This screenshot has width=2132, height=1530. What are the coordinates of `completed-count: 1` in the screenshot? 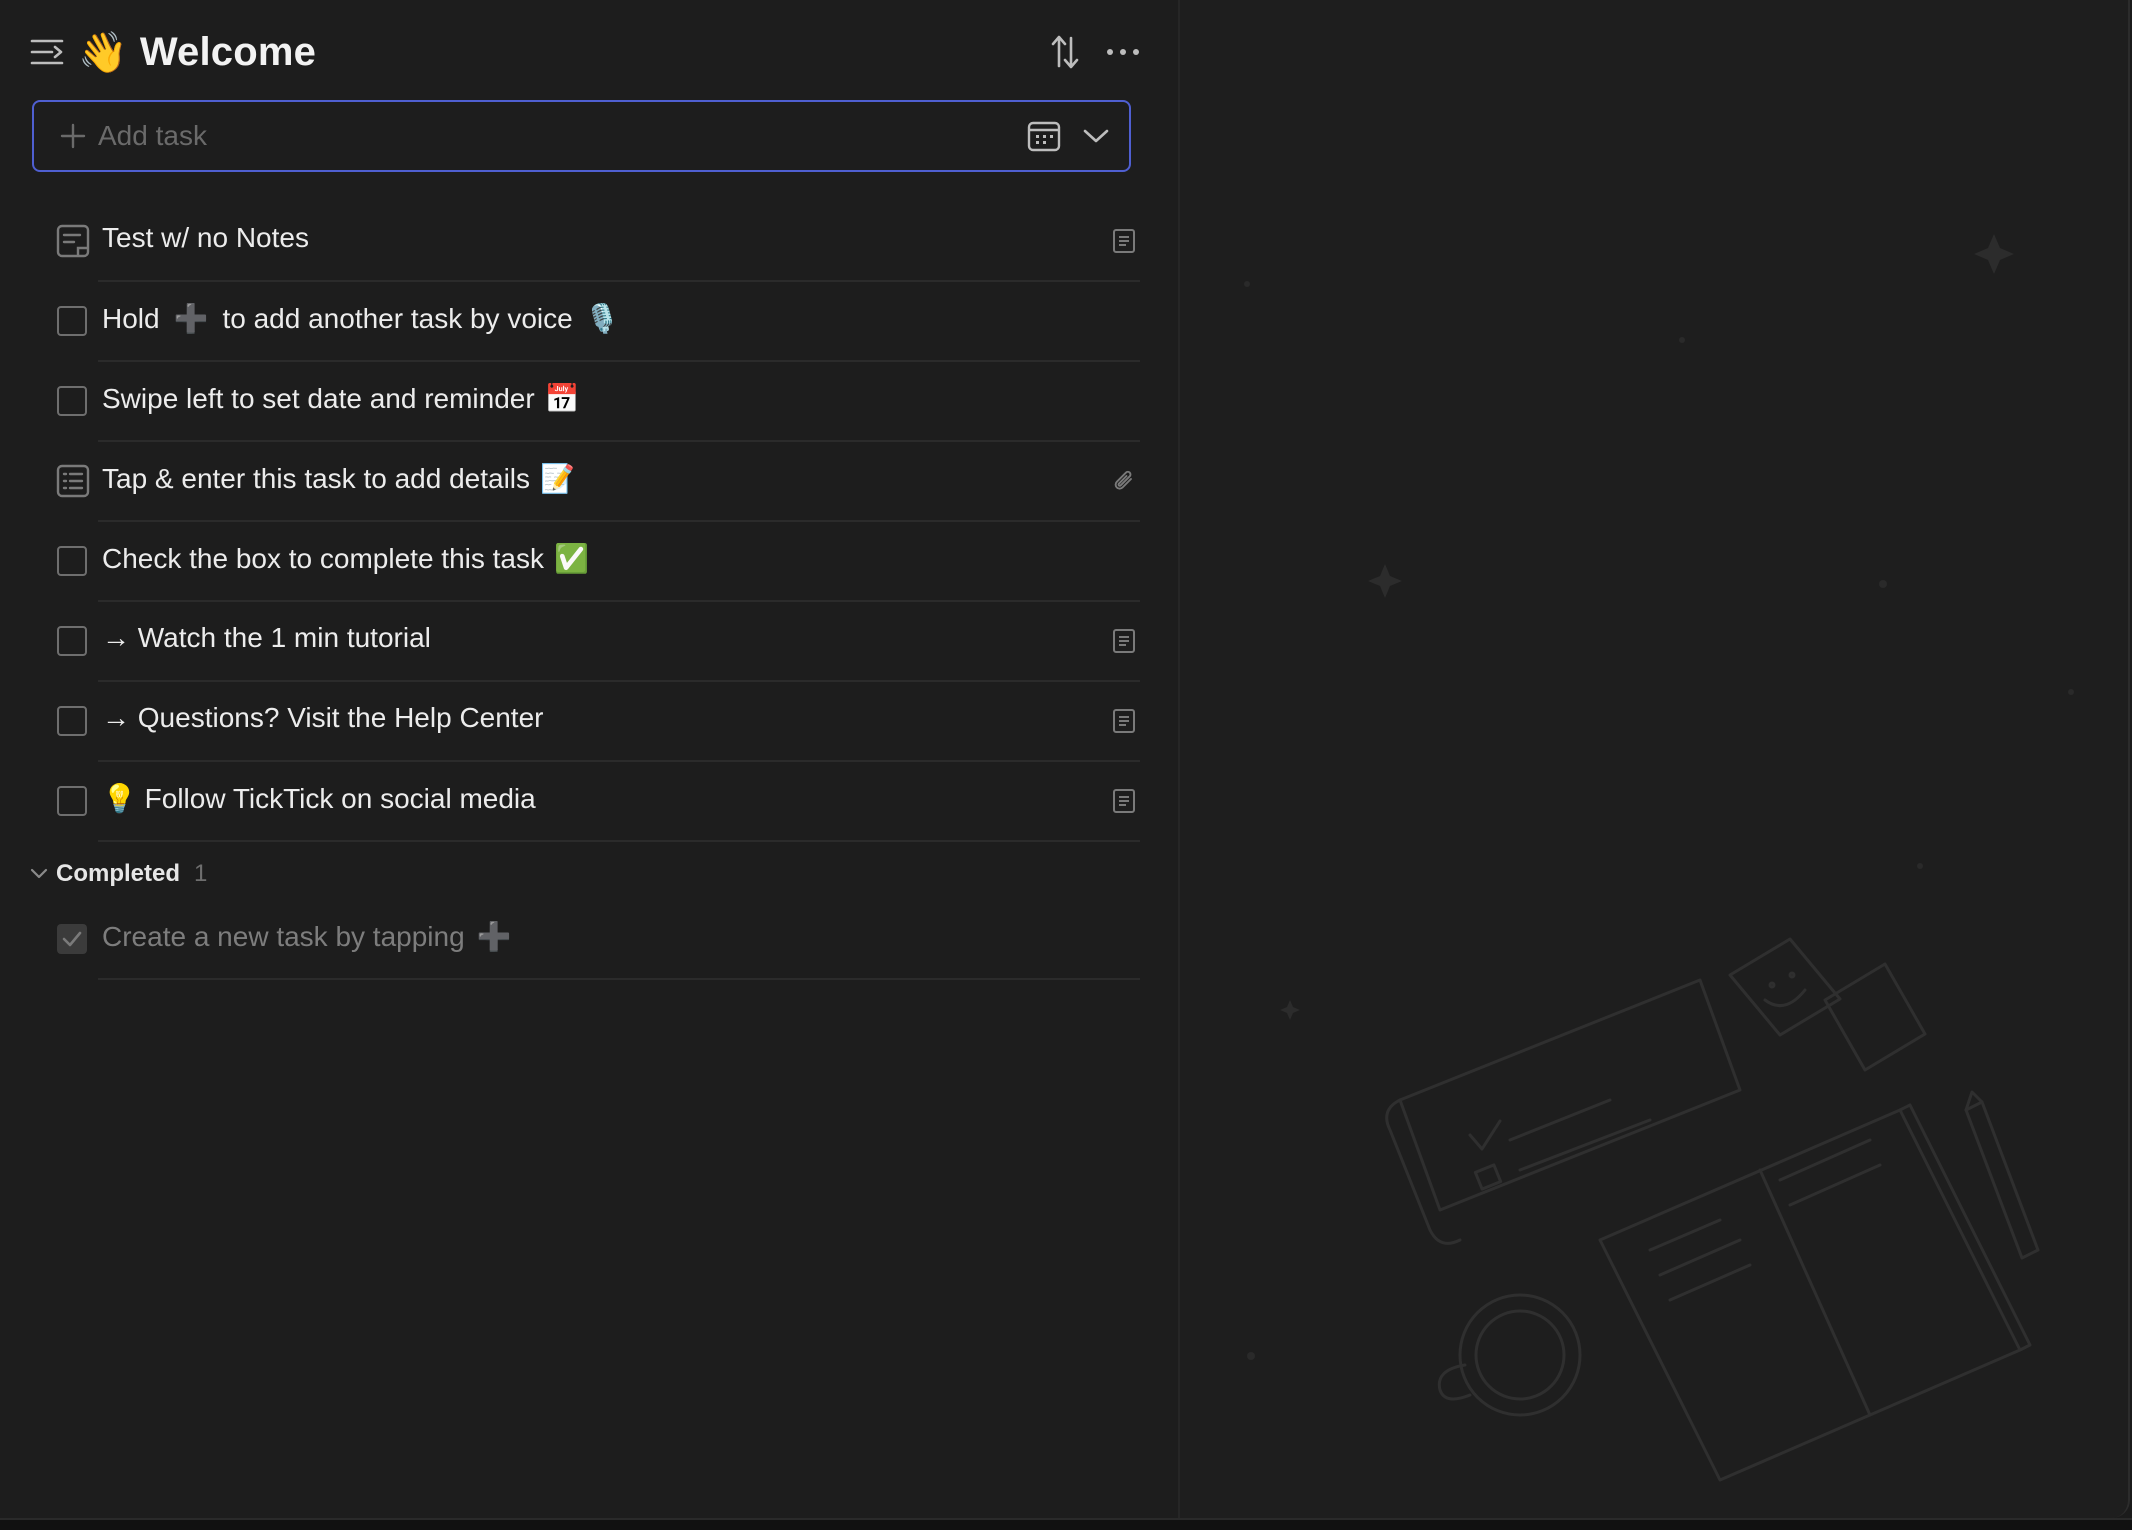 It's located at (201, 873).